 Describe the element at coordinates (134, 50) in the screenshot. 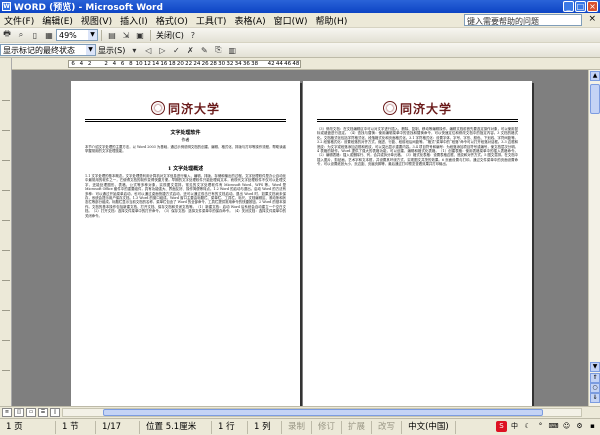

I see `chevron-down-icon: ▾` at that location.